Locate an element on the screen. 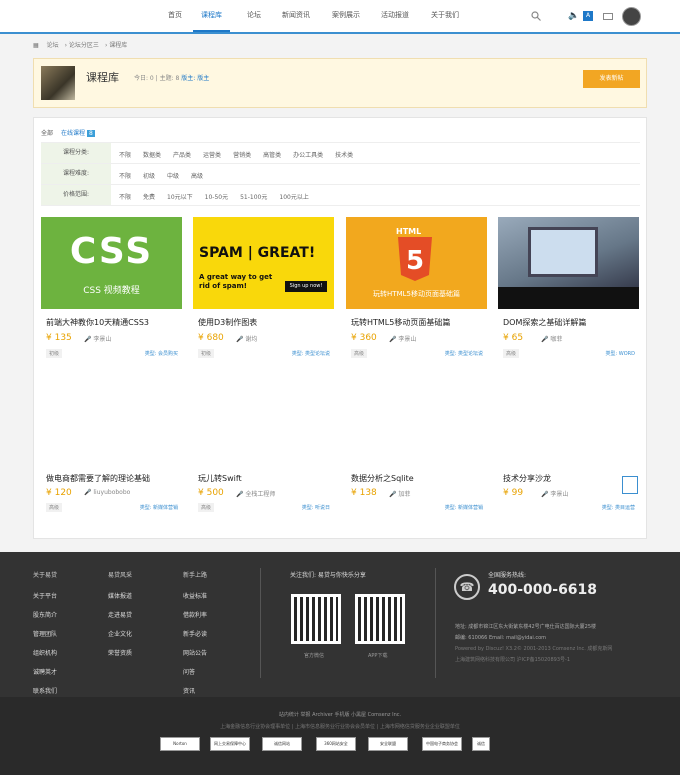 The image size is (680, 775). footer-link: 股东简介 is located at coordinates (45, 614).